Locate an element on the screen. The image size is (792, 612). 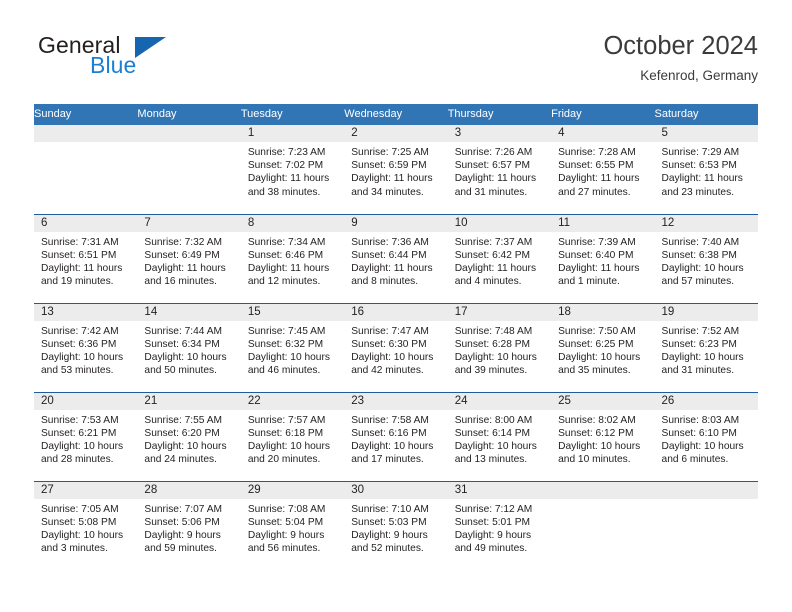
sunrise-text: Sunrise: 7:10 AM is located at coordinates (390, 509).